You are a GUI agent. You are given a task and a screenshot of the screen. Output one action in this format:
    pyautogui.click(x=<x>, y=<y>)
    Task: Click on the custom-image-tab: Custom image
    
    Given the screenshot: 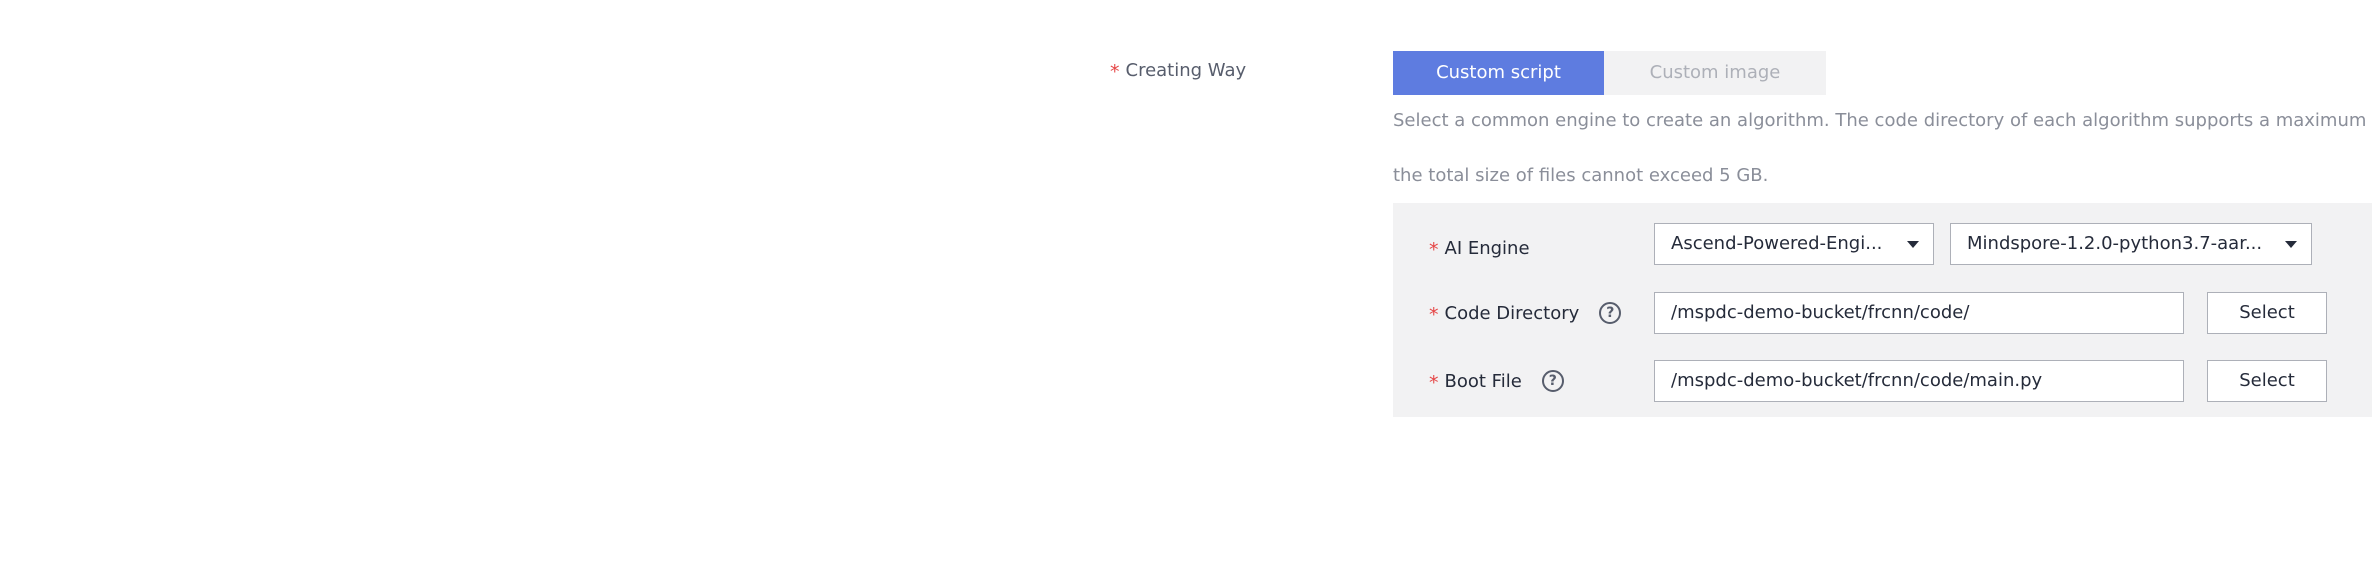 What is the action you would take?
    pyautogui.click(x=1715, y=73)
    